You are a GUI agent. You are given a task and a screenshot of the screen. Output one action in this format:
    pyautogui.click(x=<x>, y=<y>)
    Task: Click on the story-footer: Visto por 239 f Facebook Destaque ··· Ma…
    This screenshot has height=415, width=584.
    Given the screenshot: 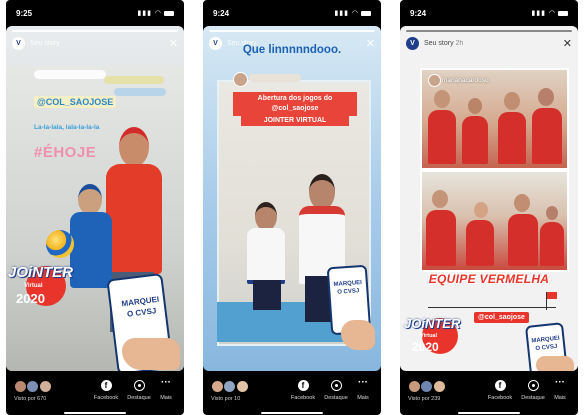 What is the action you would take?
    pyautogui.click(x=489, y=393)
    